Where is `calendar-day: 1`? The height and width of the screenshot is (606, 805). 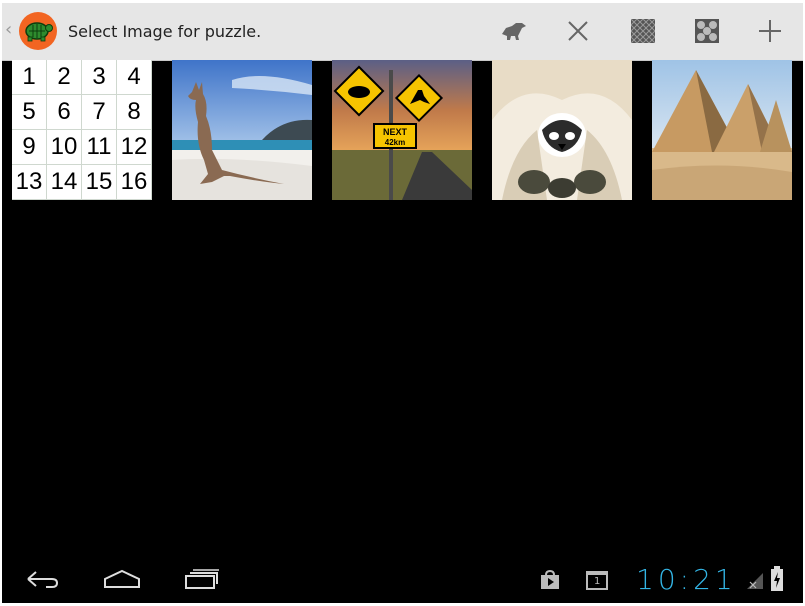
calendar-day: 1 is located at coordinates (597, 581).